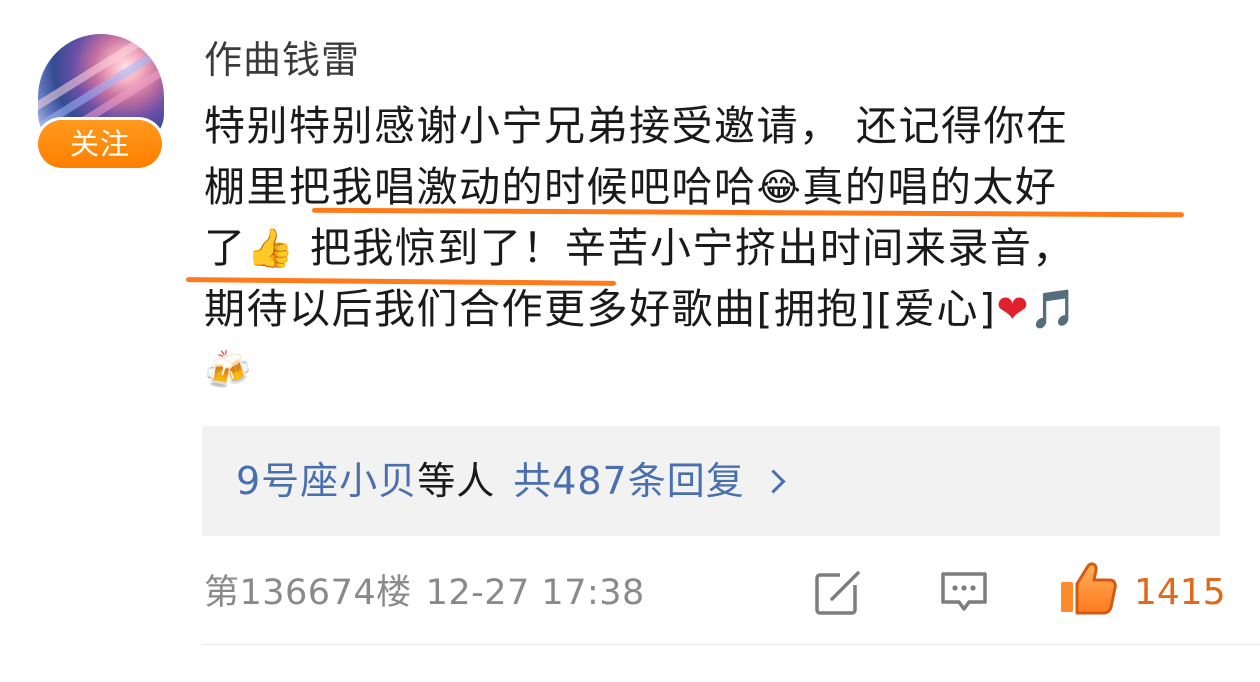  What do you see at coordinates (480, 187) in the screenshot?
I see `comment-text-segment: 棚里把我唱激动的时候吧哈哈` at bounding box center [480, 187].